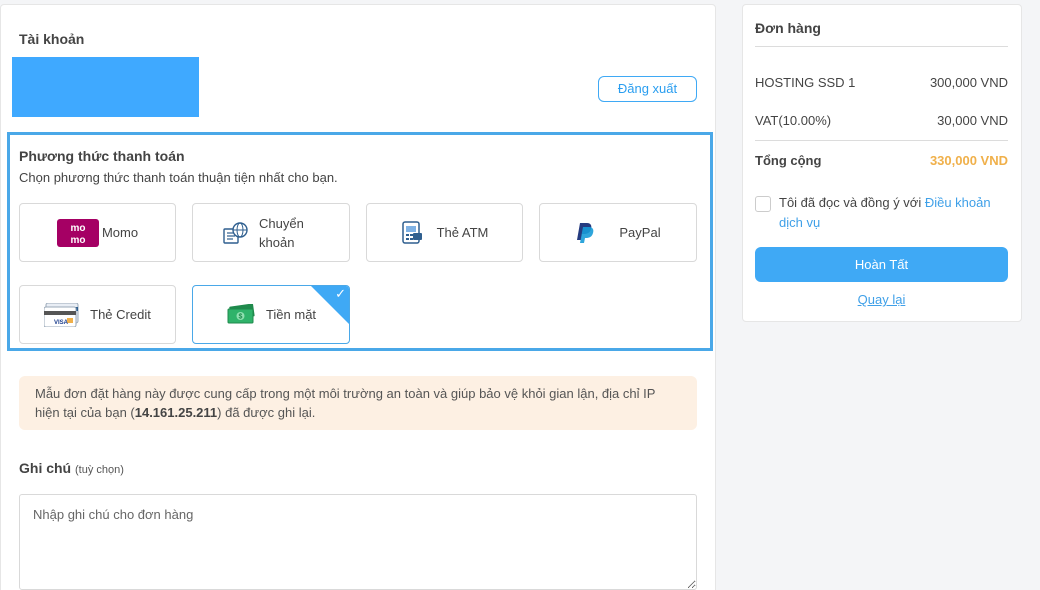 This screenshot has height=590, width=1040. I want to click on account-info-box, so click(105, 87).